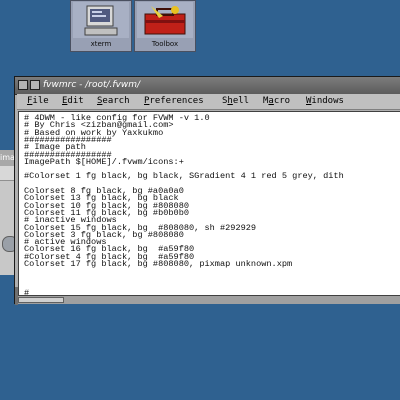 Image resolution: width=400 pixels, height=400 pixels. I want to click on menu-search: Search, so click(113, 101).